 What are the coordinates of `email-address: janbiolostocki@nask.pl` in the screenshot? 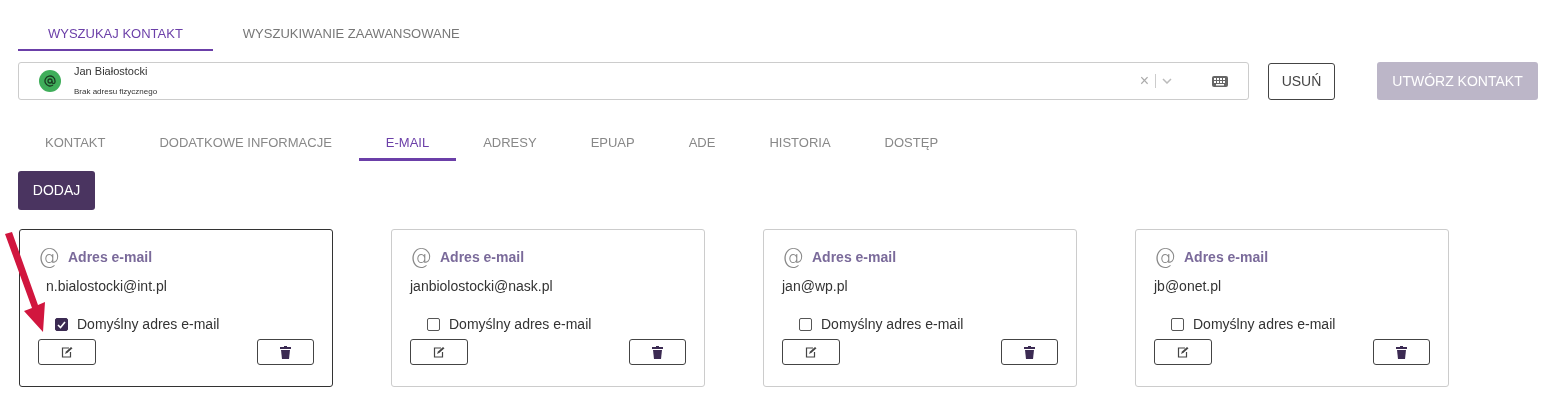 It's located at (482, 286).